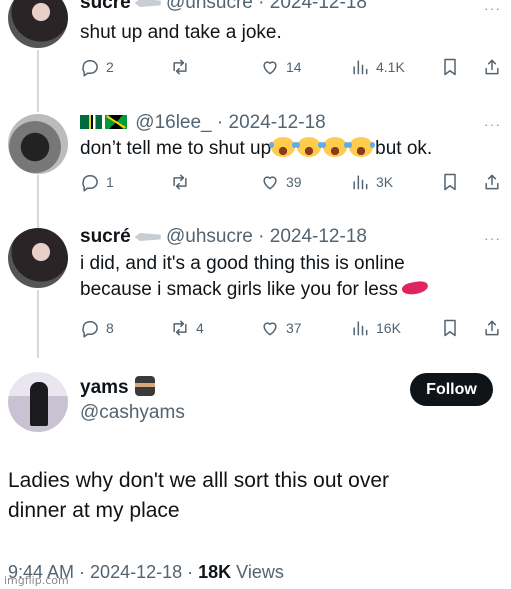 Image resolution: width=511 pixels, height=589 pixels. I want to click on reply-button: 2, so click(97, 67).